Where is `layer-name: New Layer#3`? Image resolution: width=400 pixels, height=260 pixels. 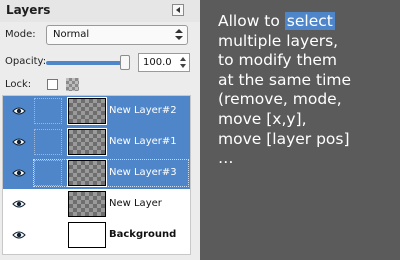
layer-name: New Layer#3 is located at coordinates (143, 172).